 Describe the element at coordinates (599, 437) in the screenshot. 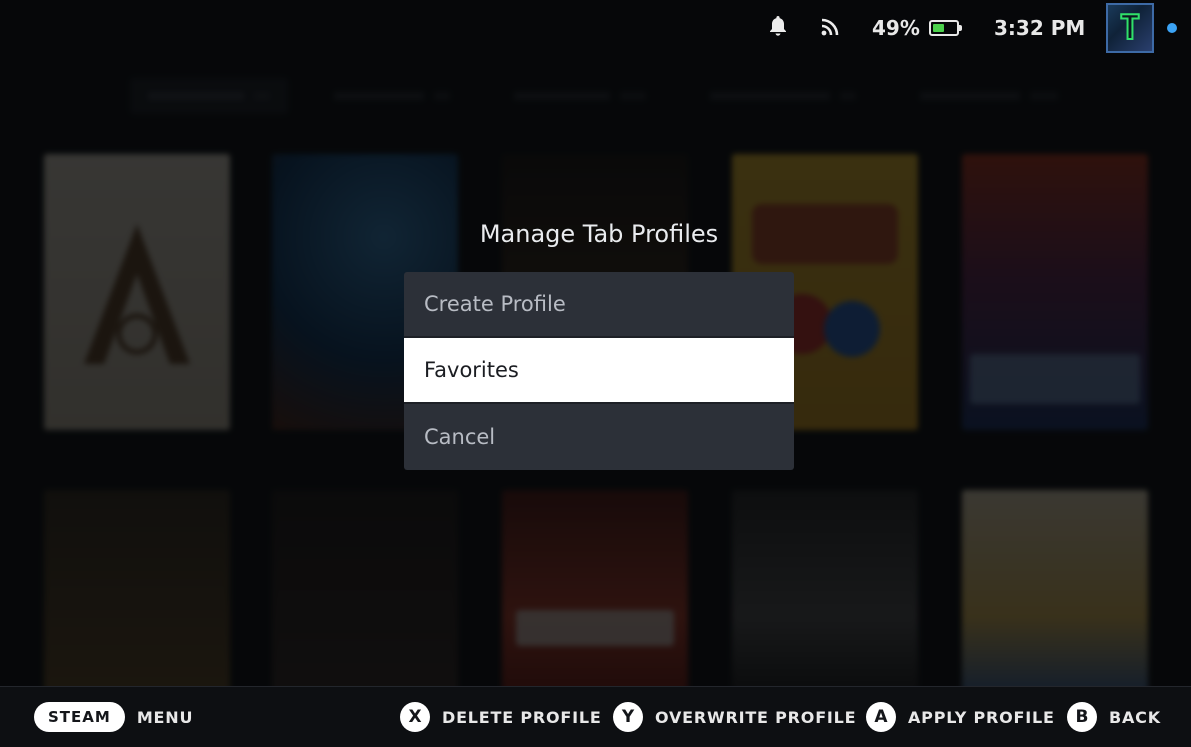

I see `menu-item-cancel: Cancel` at that location.